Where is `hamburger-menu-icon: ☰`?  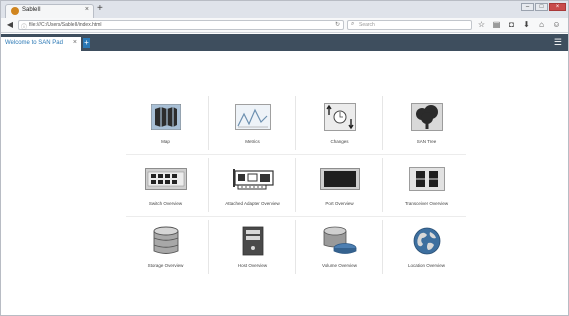
hamburger-menu-icon: ☰ is located at coordinates (558, 42).